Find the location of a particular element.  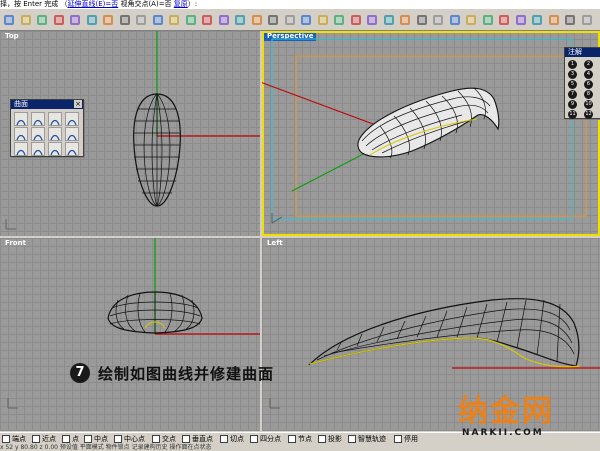

note-number-button: 11 is located at coordinates (572, 114).